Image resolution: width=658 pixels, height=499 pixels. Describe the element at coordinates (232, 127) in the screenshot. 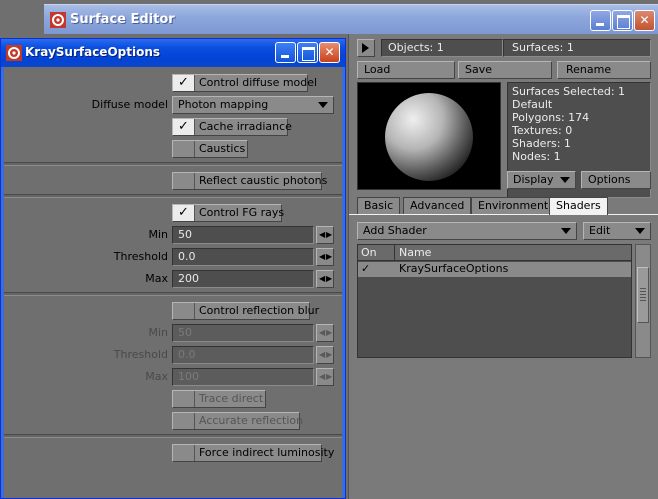

I see `cache-irradiance-checkbox: ✓ Cache irradiance` at that location.